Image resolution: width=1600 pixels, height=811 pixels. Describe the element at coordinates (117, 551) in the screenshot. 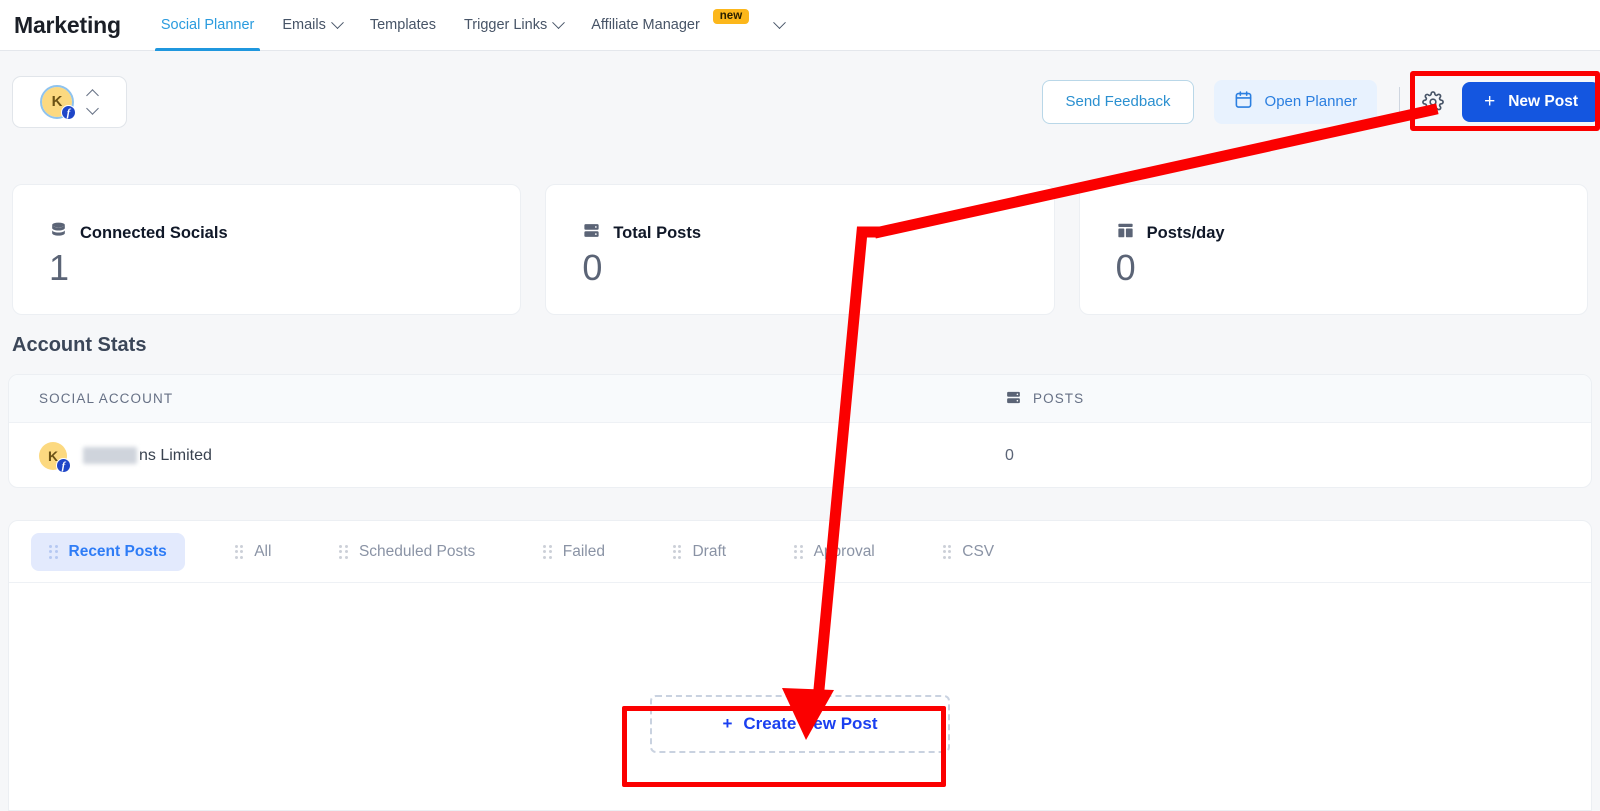

I see `tab-label-recent-posts: Recent Posts` at that location.